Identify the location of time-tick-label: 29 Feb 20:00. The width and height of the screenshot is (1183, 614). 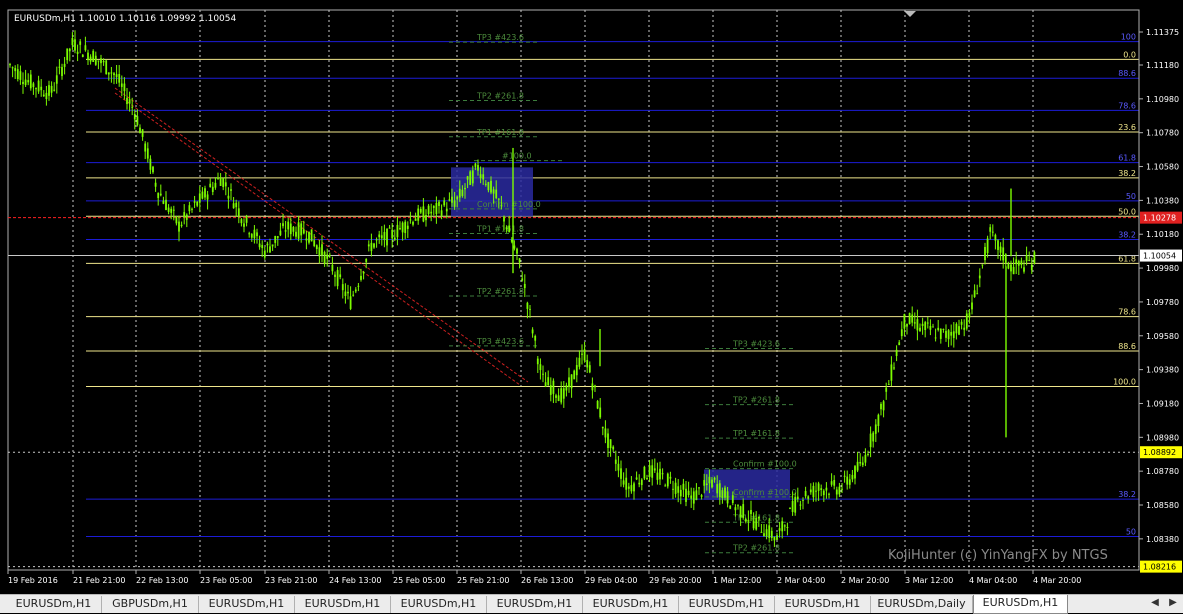
(675, 580).